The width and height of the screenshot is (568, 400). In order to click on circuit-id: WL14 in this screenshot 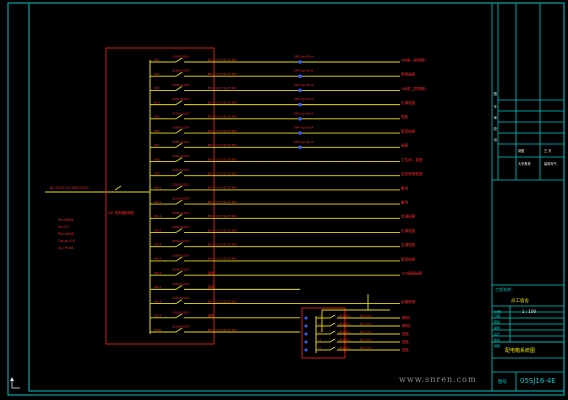, I will do `click(158, 245)`.